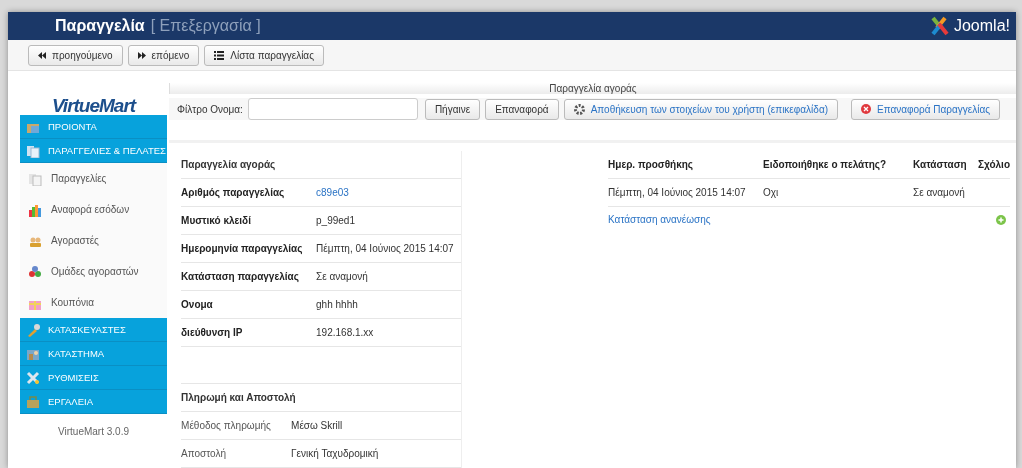  What do you see at coordinates (385, 248) in the screenshot?
I see `field-value: Πέμπτη, 04 Ιούνιος 2015 14:07` at bounding box center [385, 248].